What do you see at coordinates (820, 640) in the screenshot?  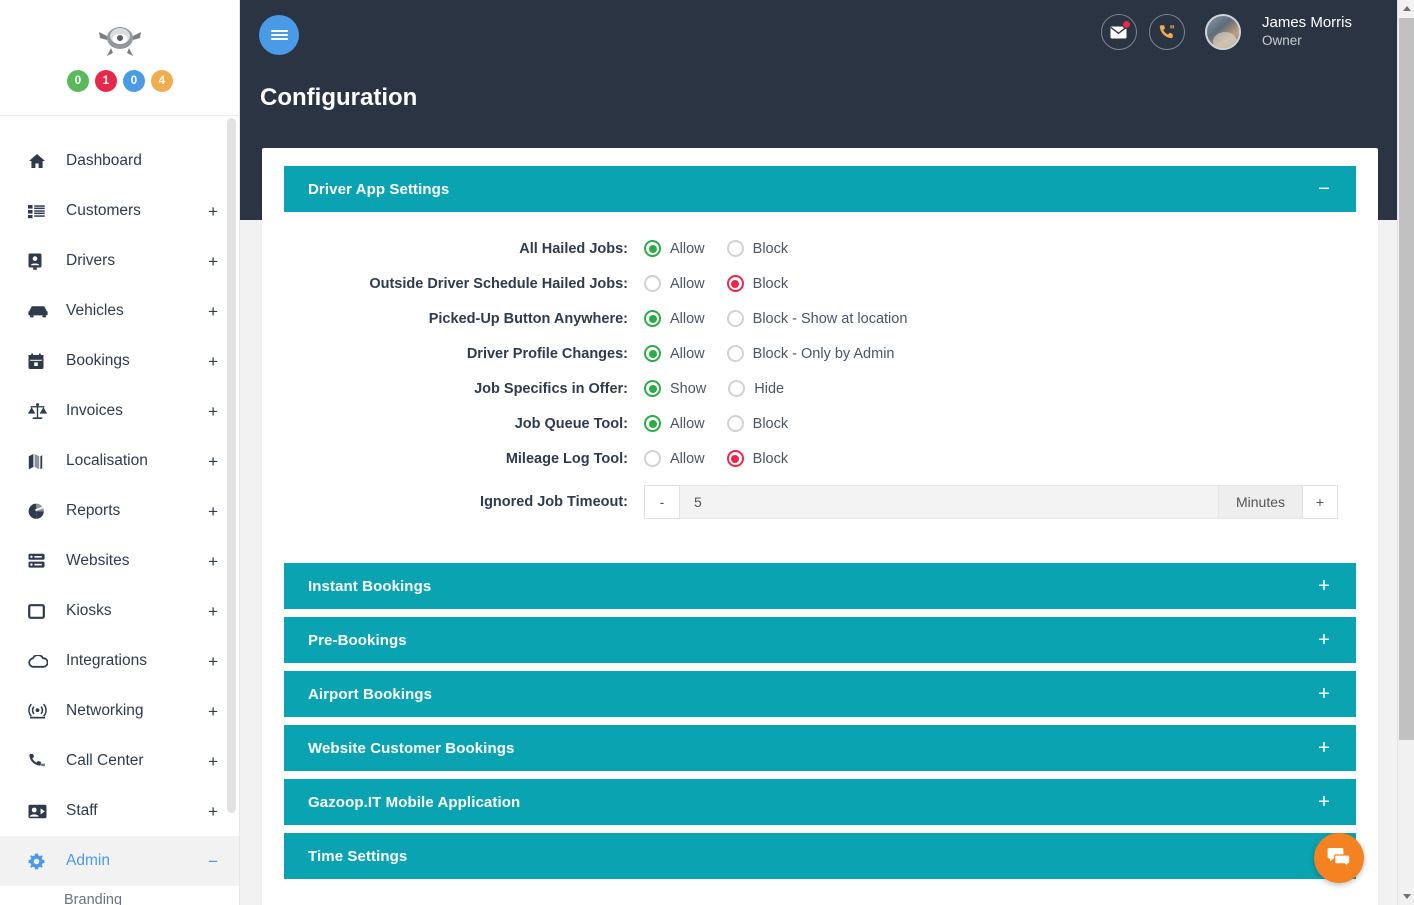 I see `panel-header: Pre-Bookings +` at bounding box center [820, 640].